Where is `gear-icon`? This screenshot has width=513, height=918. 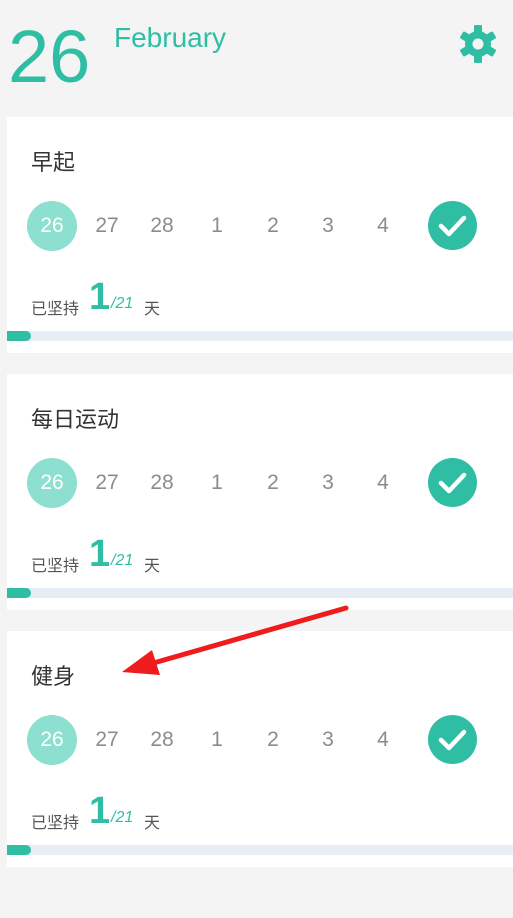
gear-icon is located at coordinates (478, 44).